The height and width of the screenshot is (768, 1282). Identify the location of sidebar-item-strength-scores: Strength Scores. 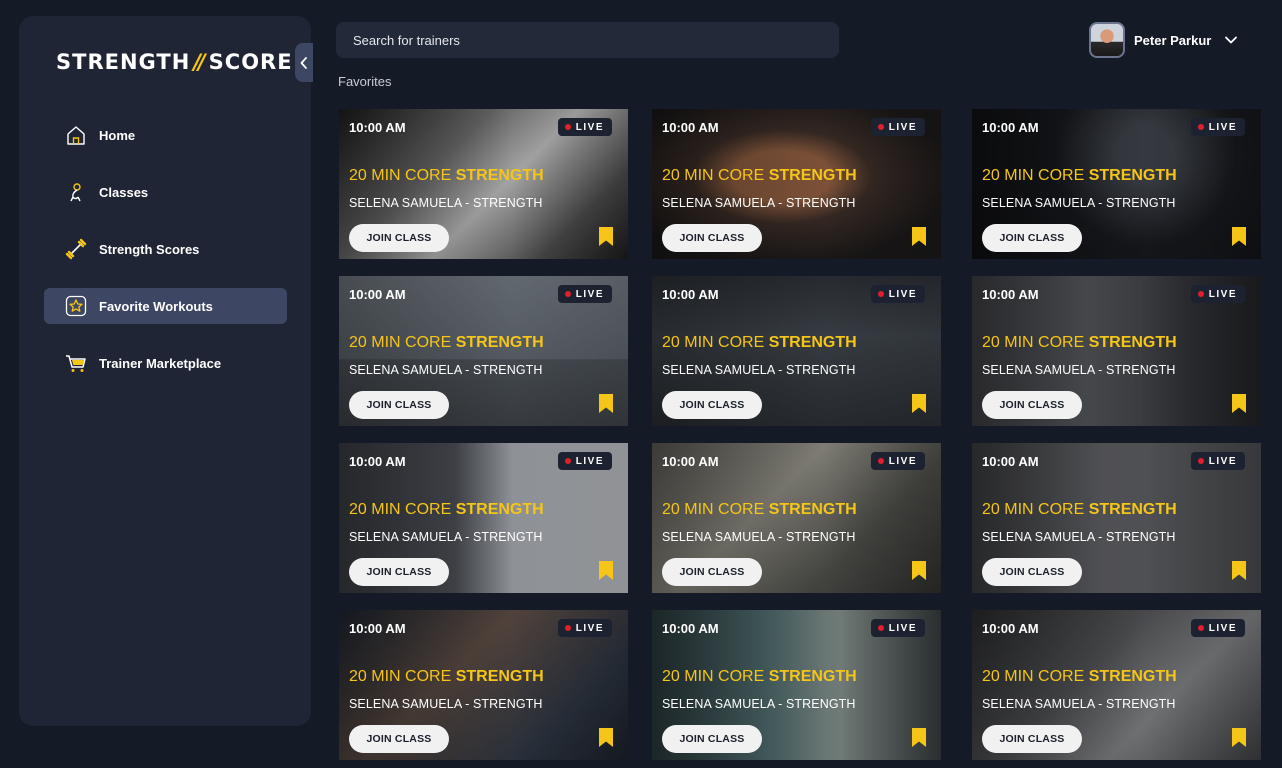
(165, 249).